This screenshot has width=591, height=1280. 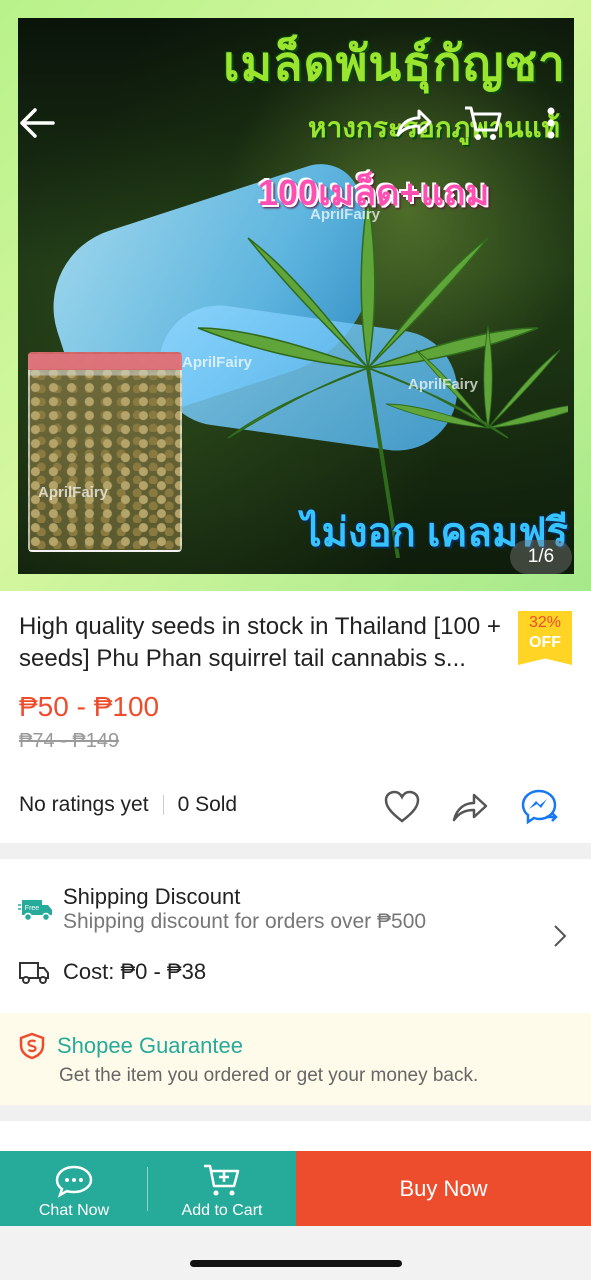 I want to click on messenger-button, so click(x=540, y=807).